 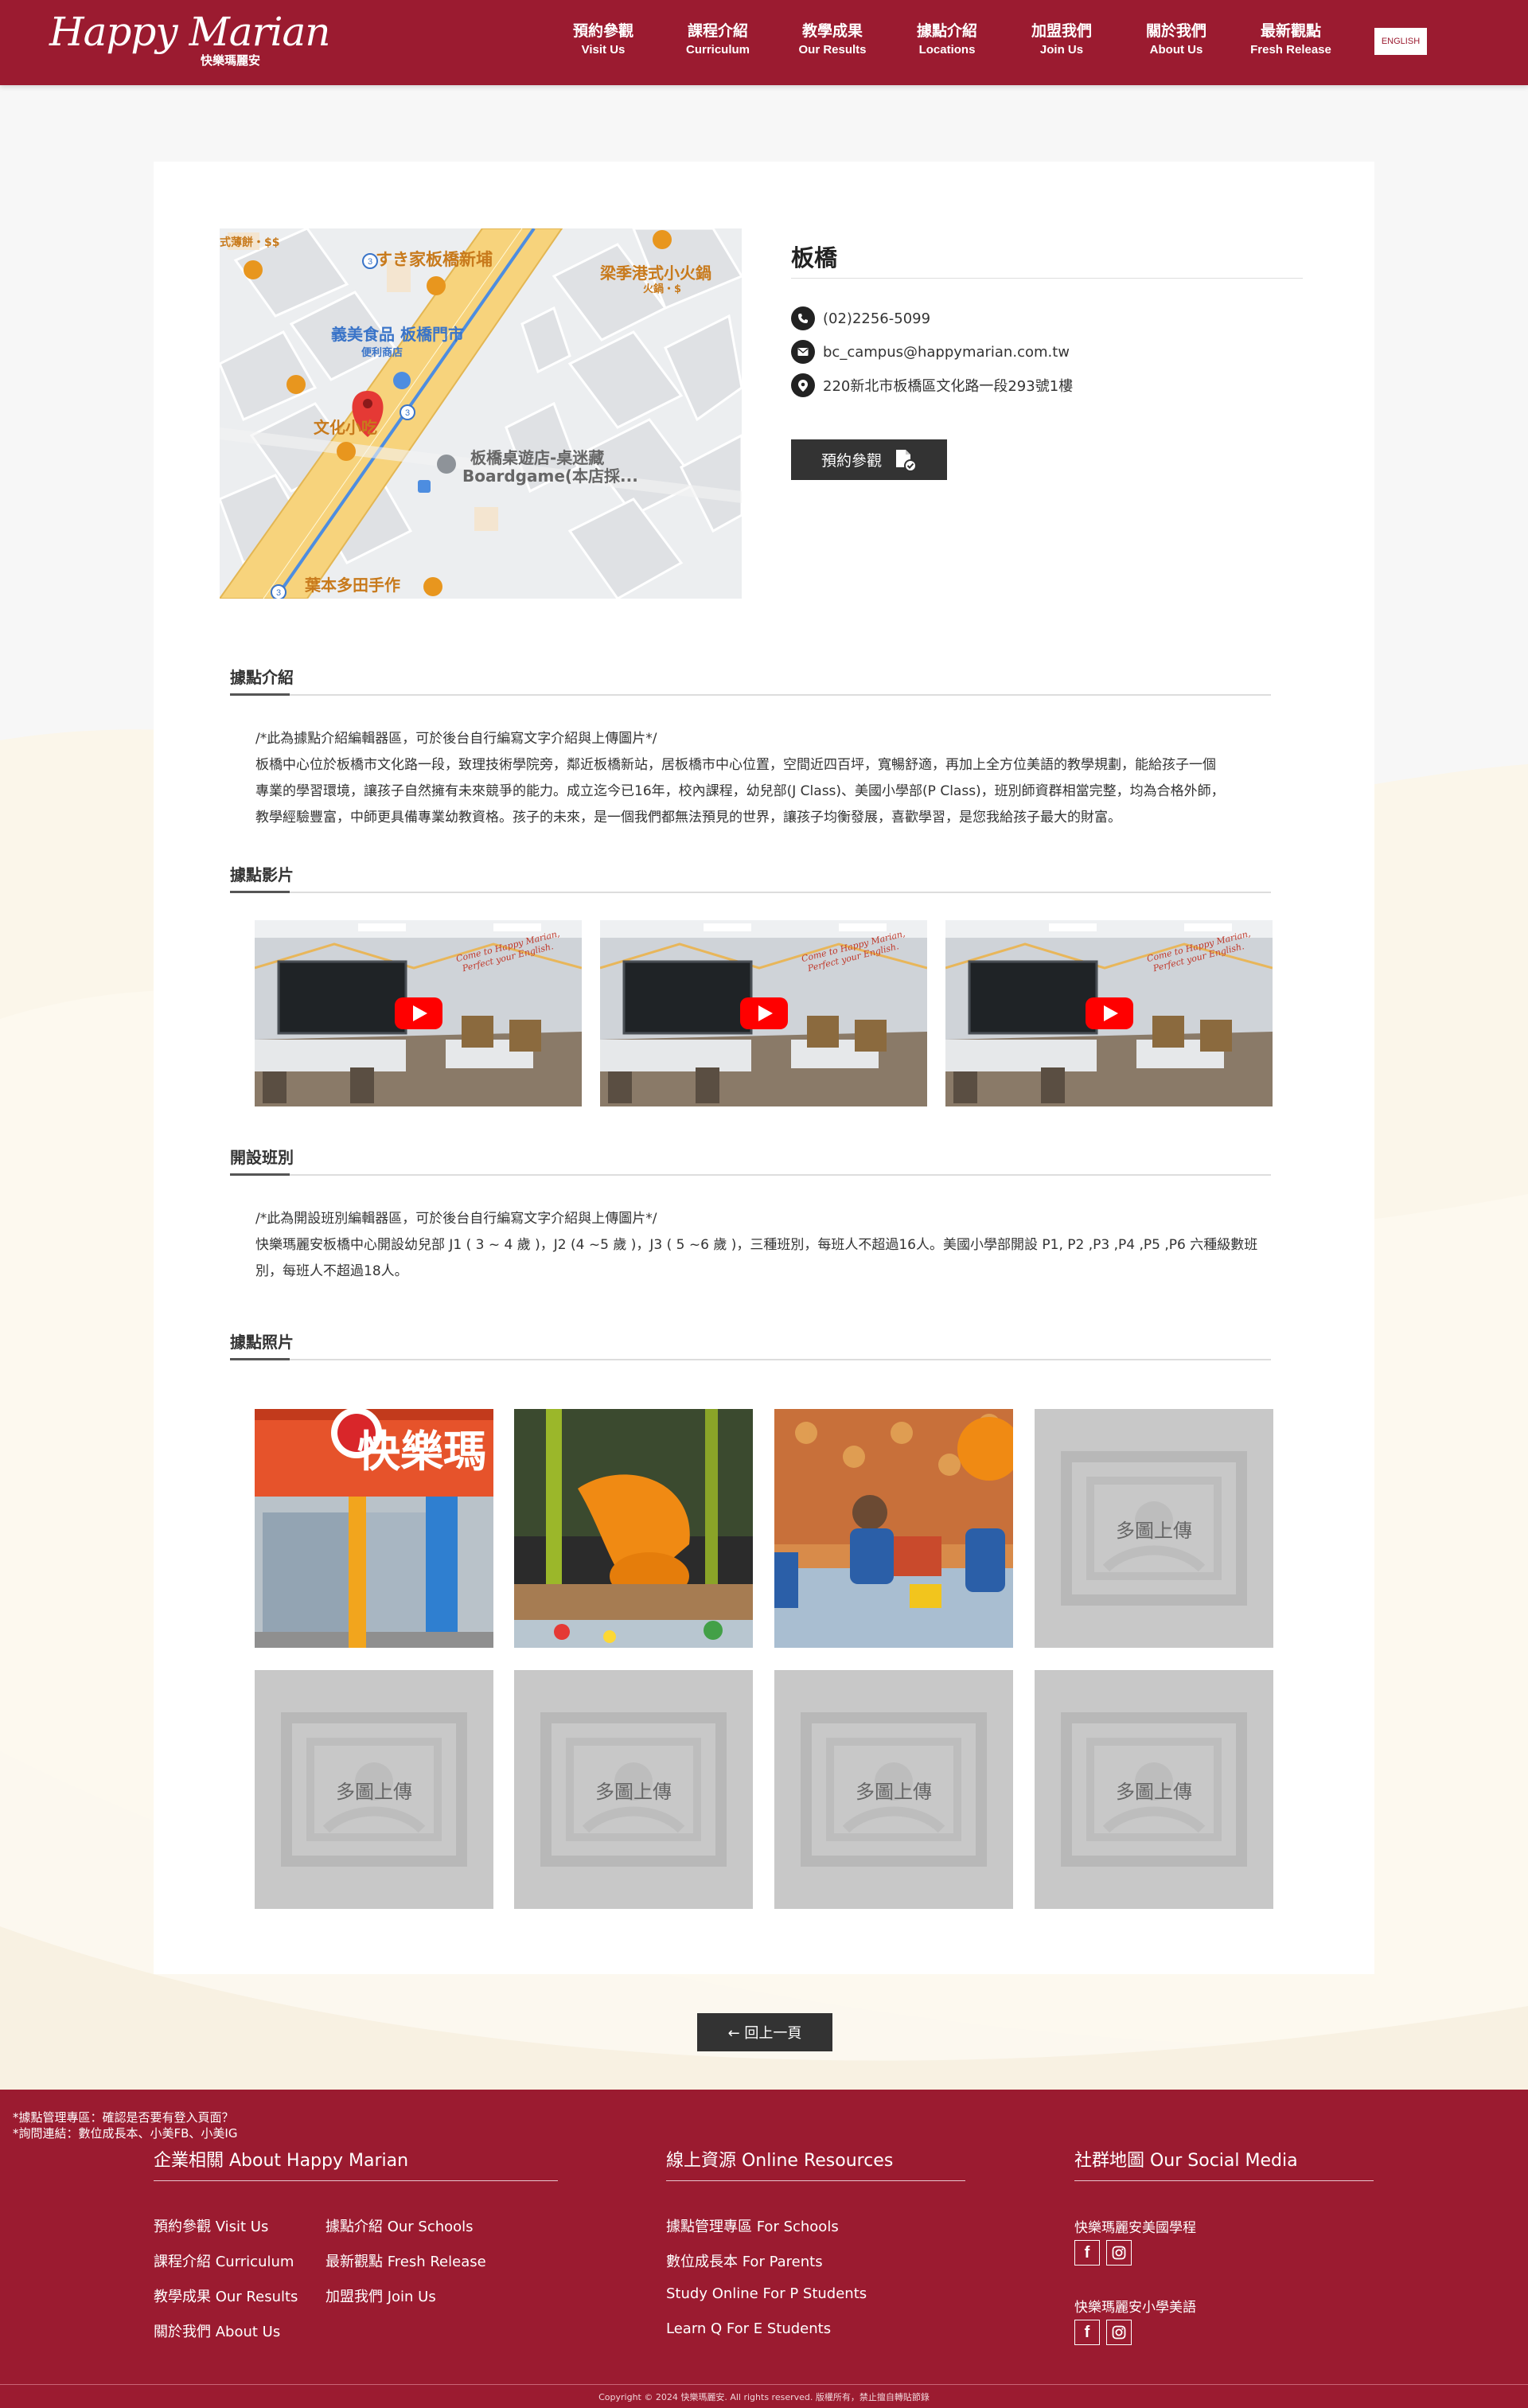 I want to click on nav-item-about-us: 關於我們 About Us, so click(x=1176, y=40).